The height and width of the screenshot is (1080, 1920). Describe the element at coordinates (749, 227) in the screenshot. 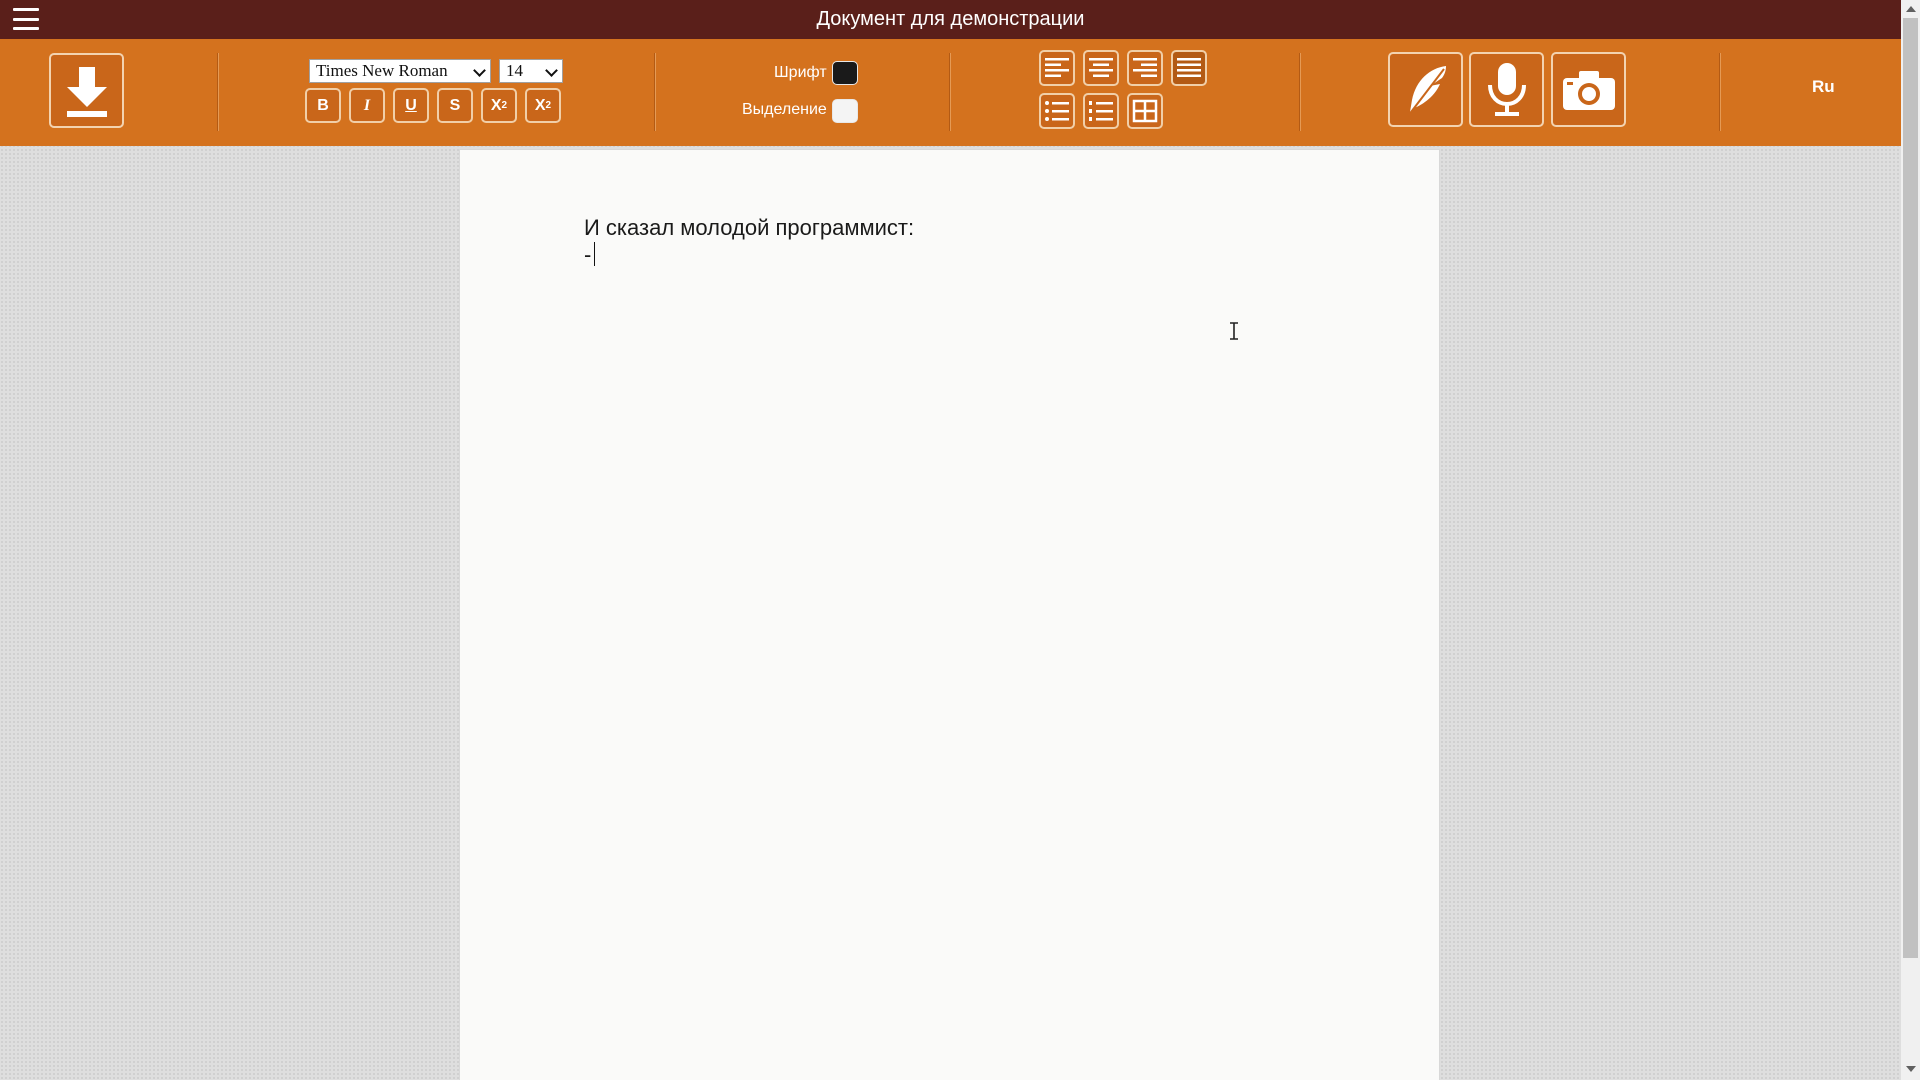

I see `document-line: И сказал молодой программист:` at that location.